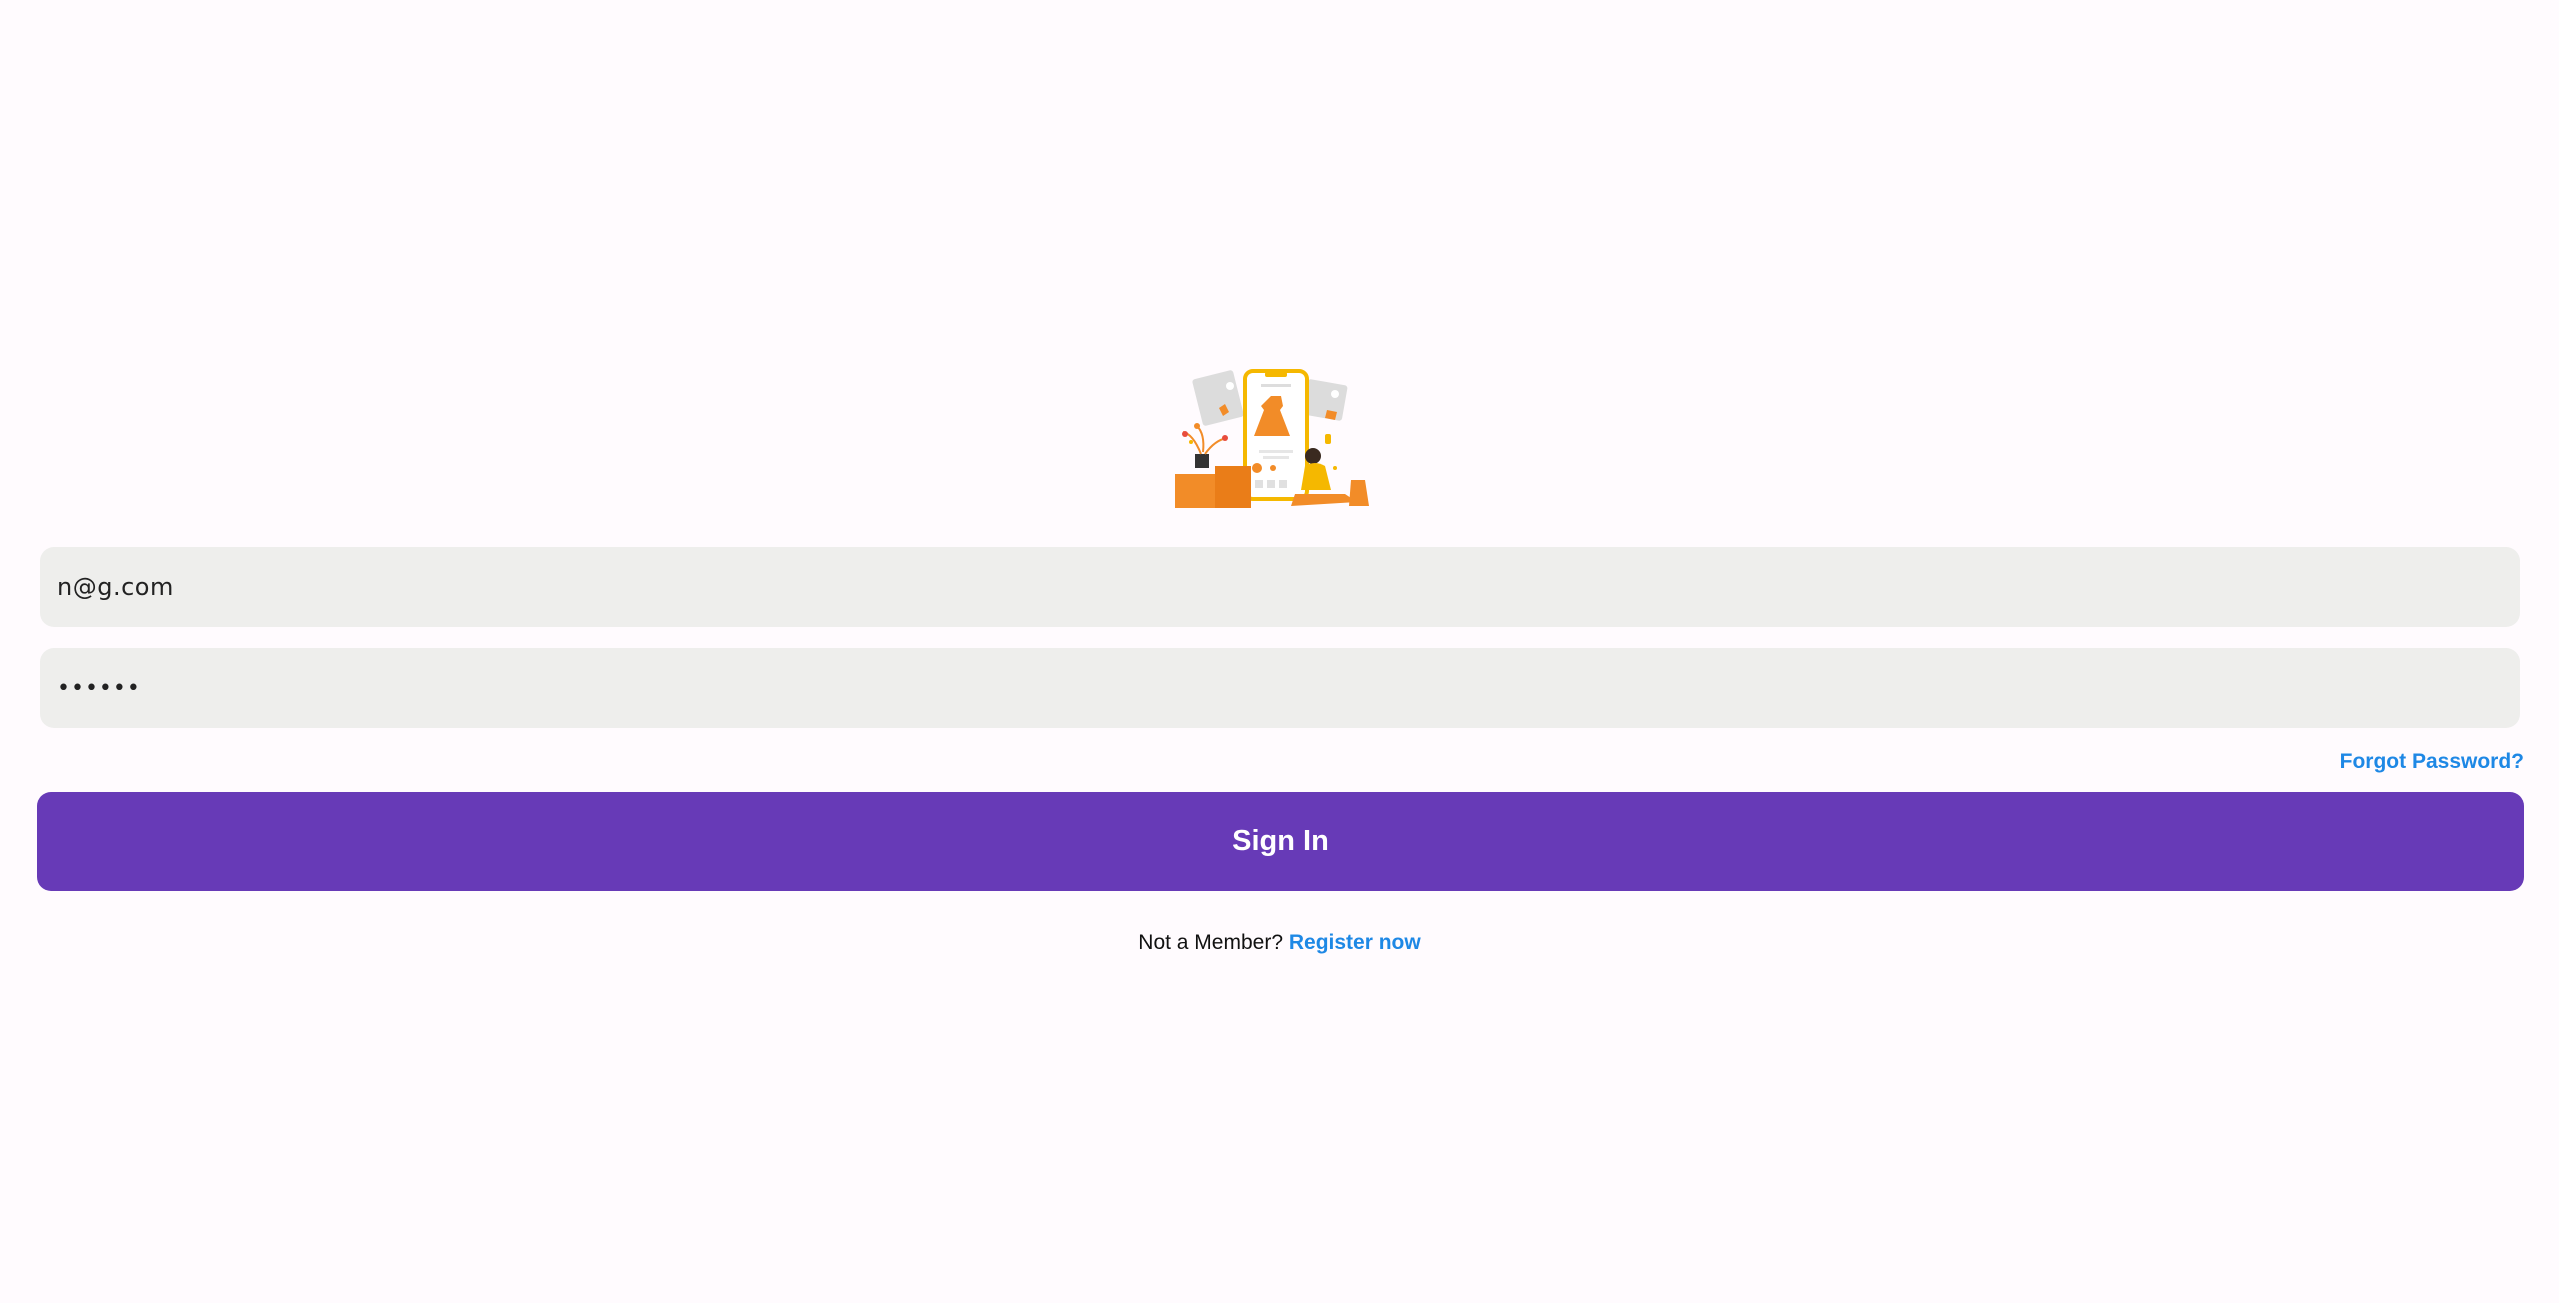  Describe the element at coordinates (115, 587) in the screenshot. I see `email-value: n@g.com` at that location.